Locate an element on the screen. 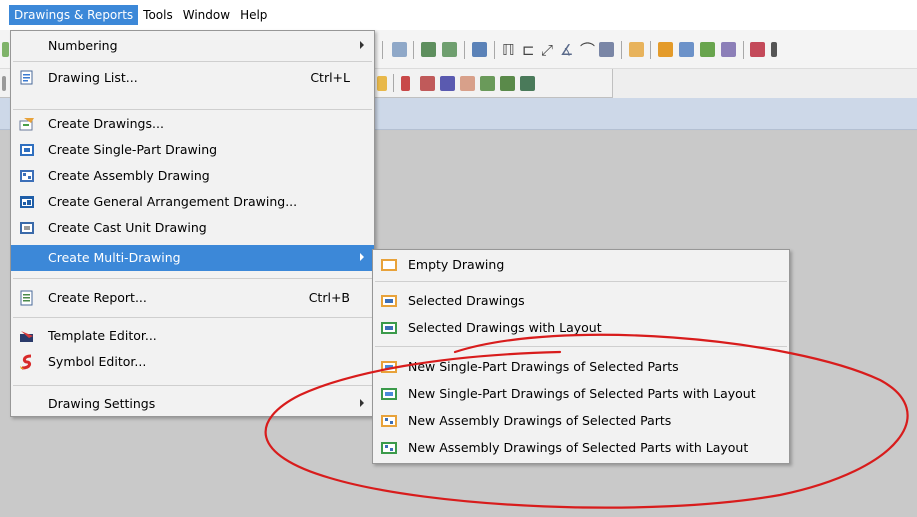  column-icon is located at coordinates (405, 83).